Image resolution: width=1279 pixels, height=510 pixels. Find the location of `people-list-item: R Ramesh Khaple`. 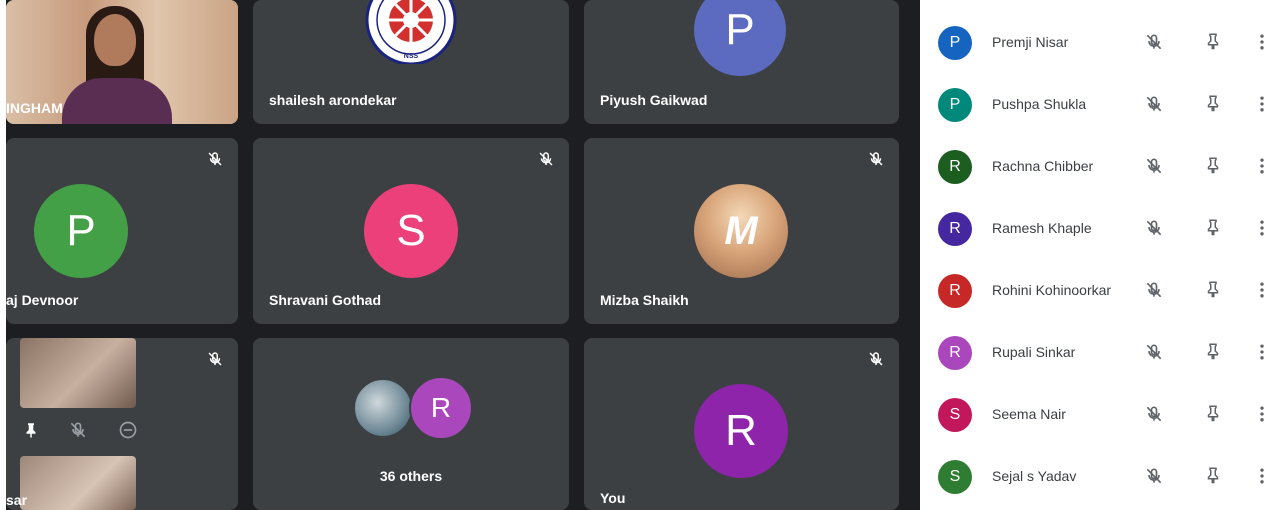

people-list-item: R Ramesh Khaple is located at coordinates (1099, 225).